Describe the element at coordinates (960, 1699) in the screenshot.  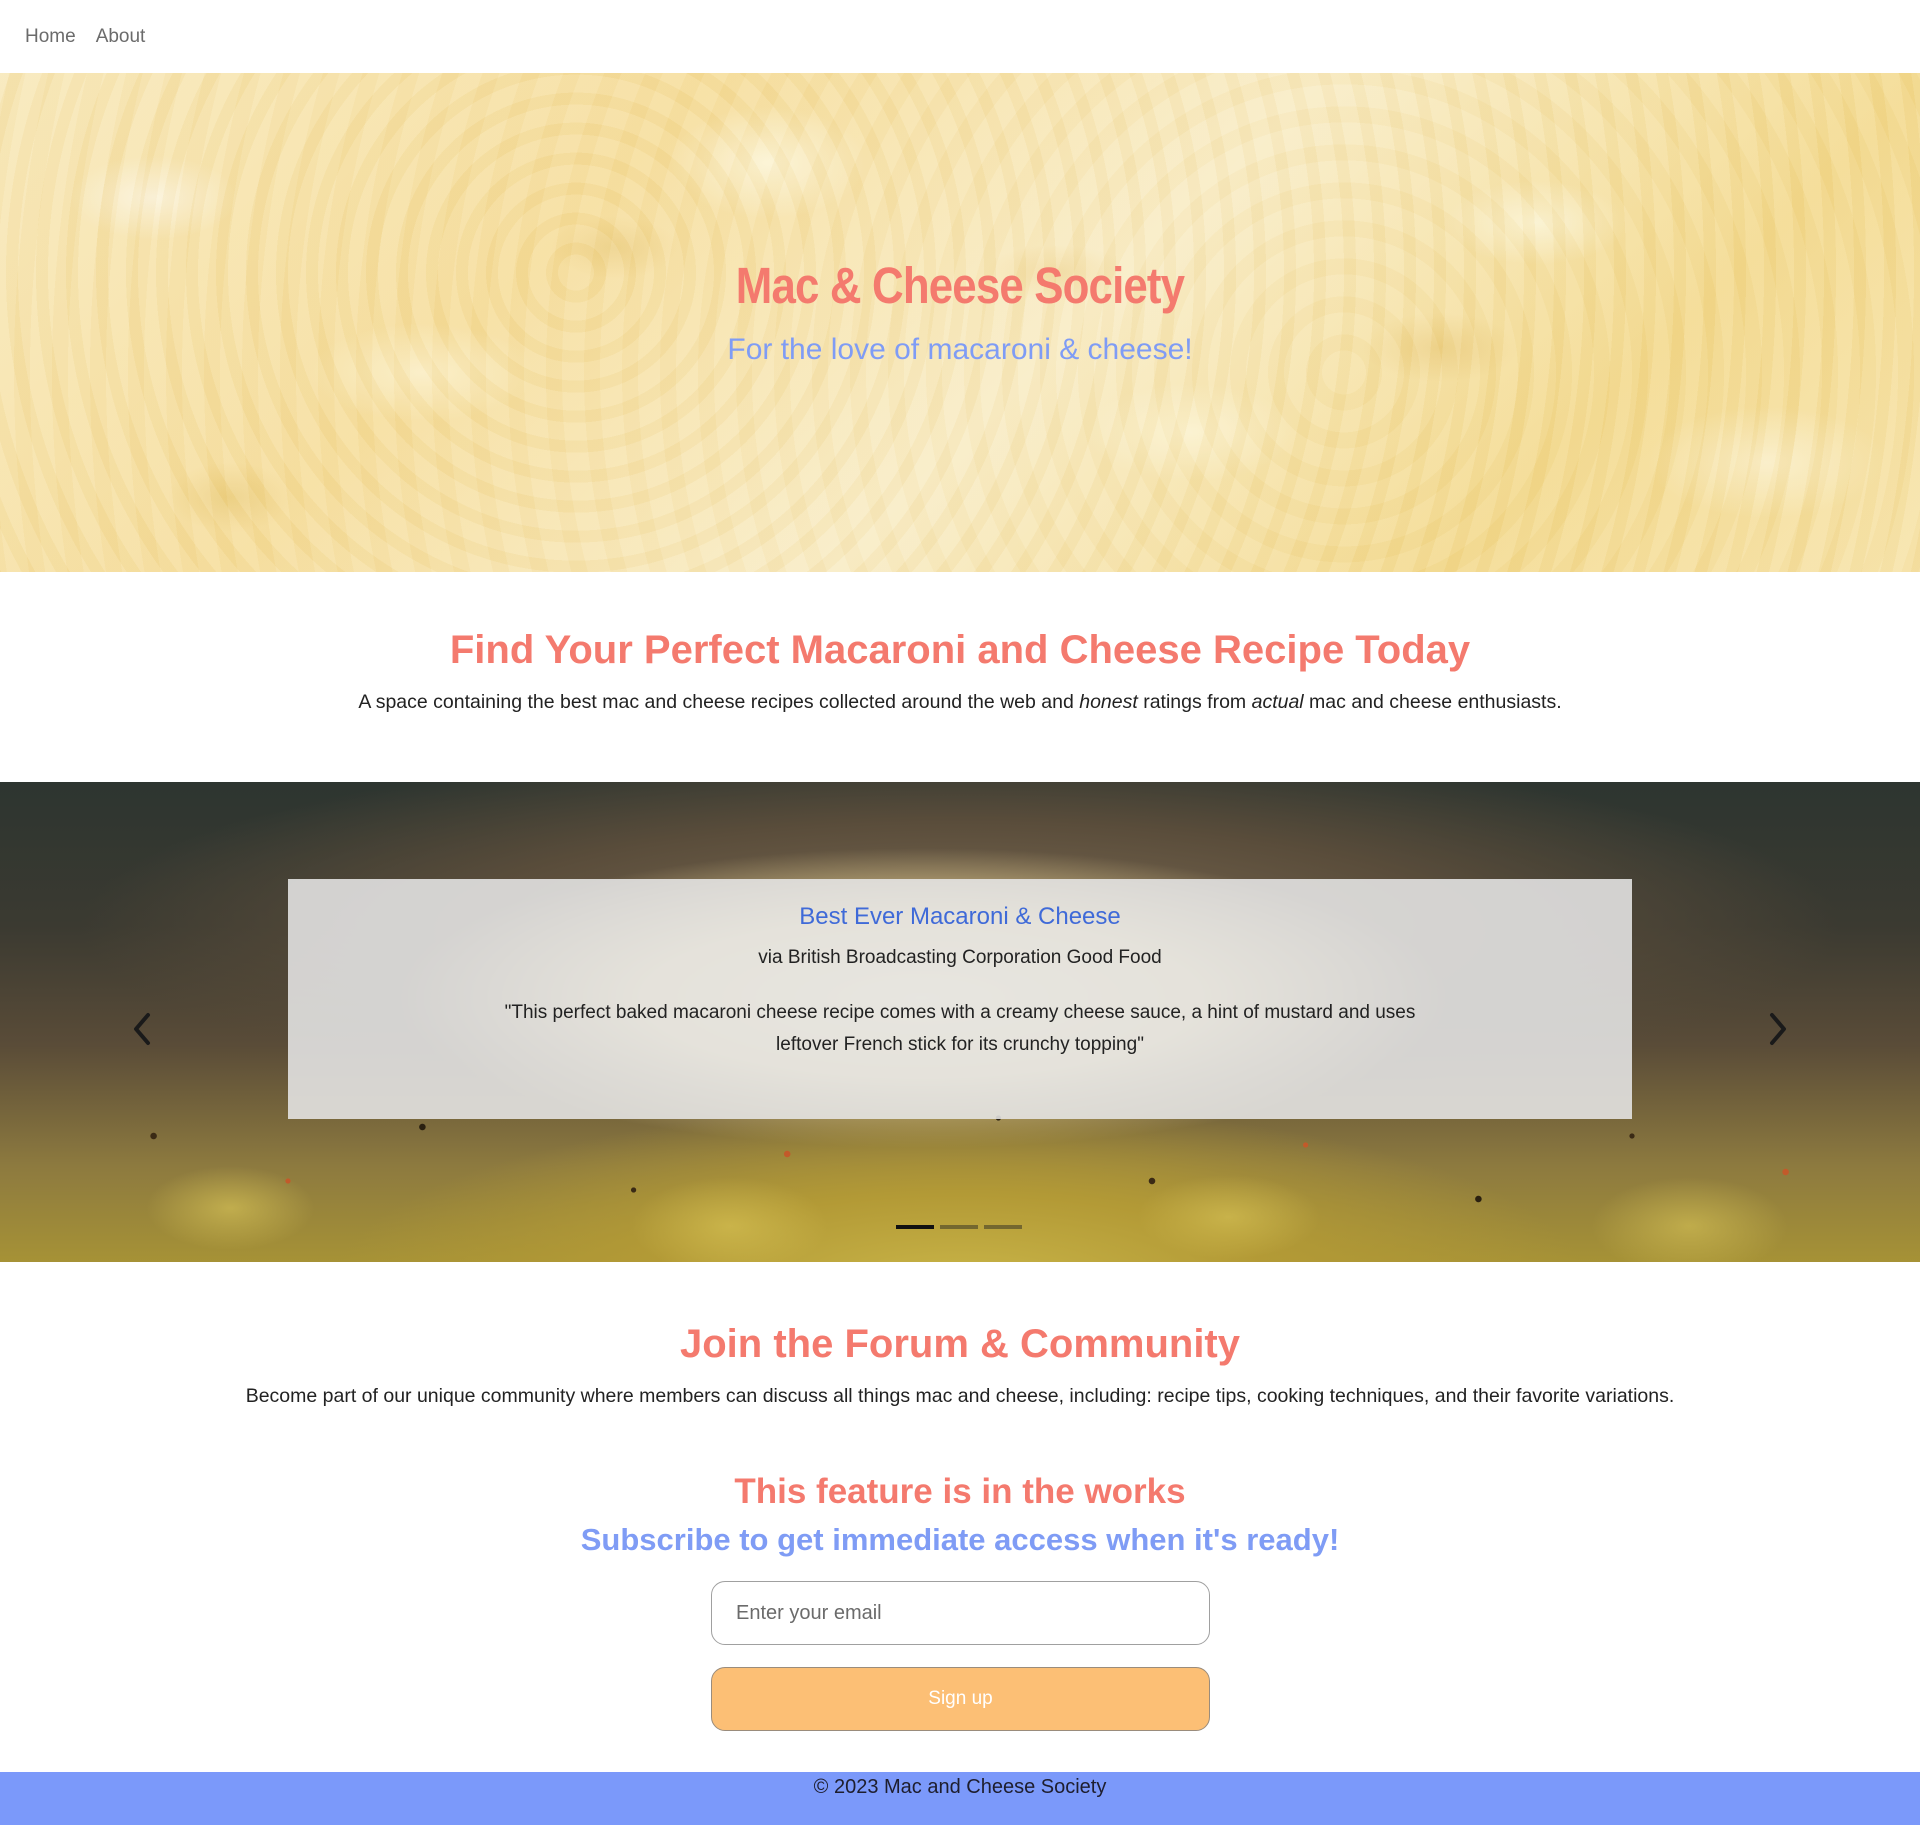
I see `signup-button: Sign up` at that location.